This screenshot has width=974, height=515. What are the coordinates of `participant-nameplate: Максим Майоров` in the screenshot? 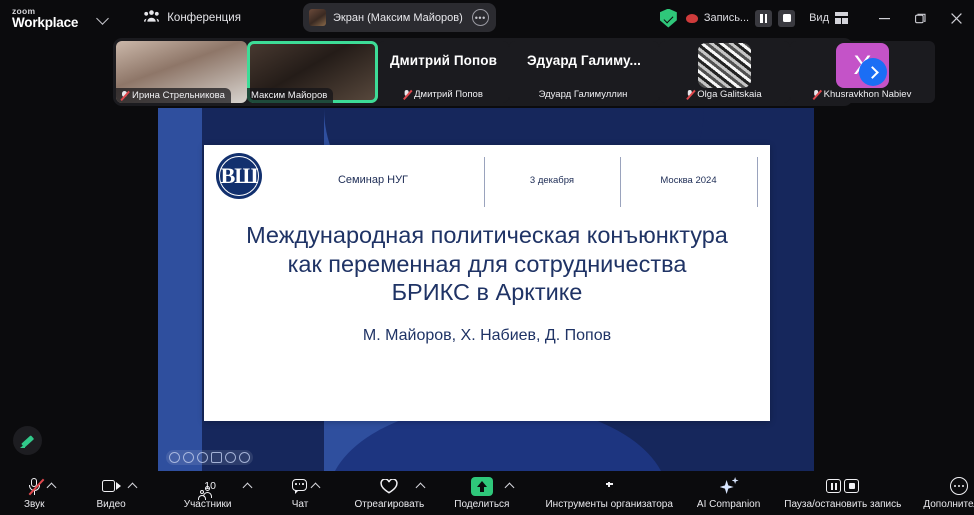 It's located at (290, 95).